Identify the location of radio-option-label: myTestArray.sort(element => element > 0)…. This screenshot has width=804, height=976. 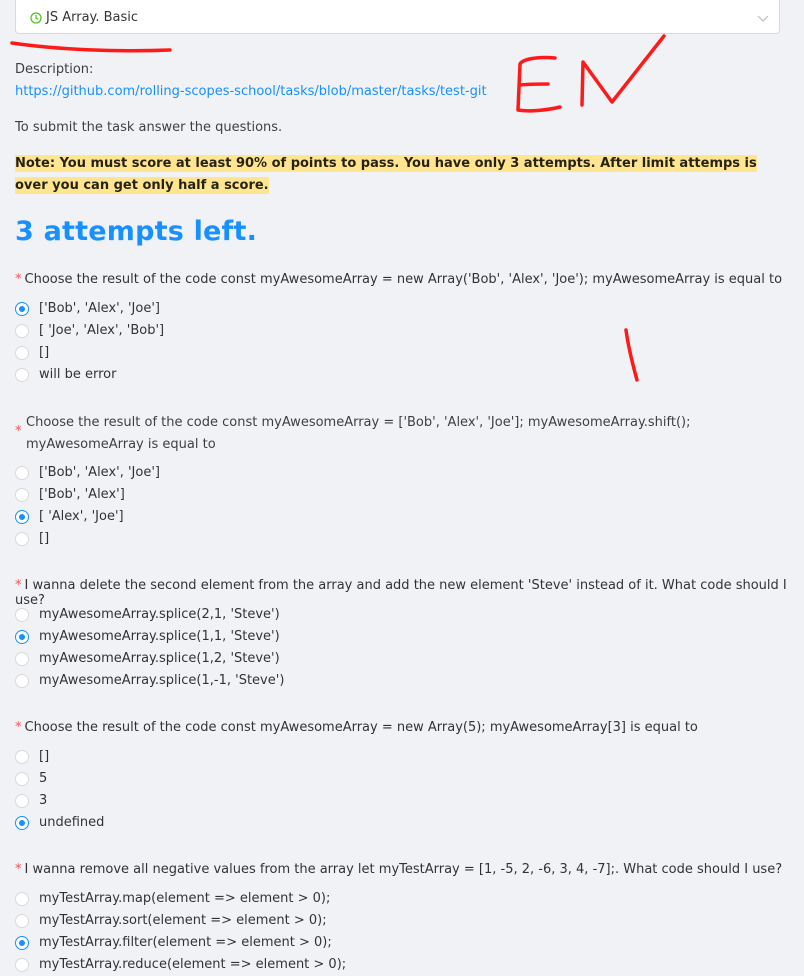
(183, 920).